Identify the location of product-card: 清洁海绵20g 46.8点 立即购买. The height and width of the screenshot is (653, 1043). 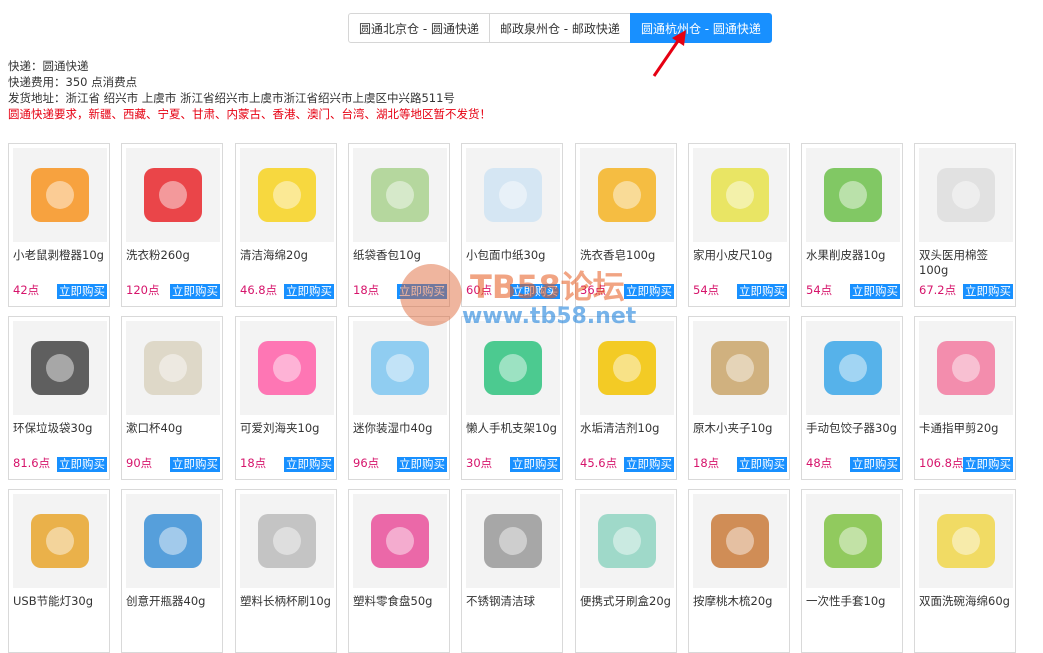
(286, 225).